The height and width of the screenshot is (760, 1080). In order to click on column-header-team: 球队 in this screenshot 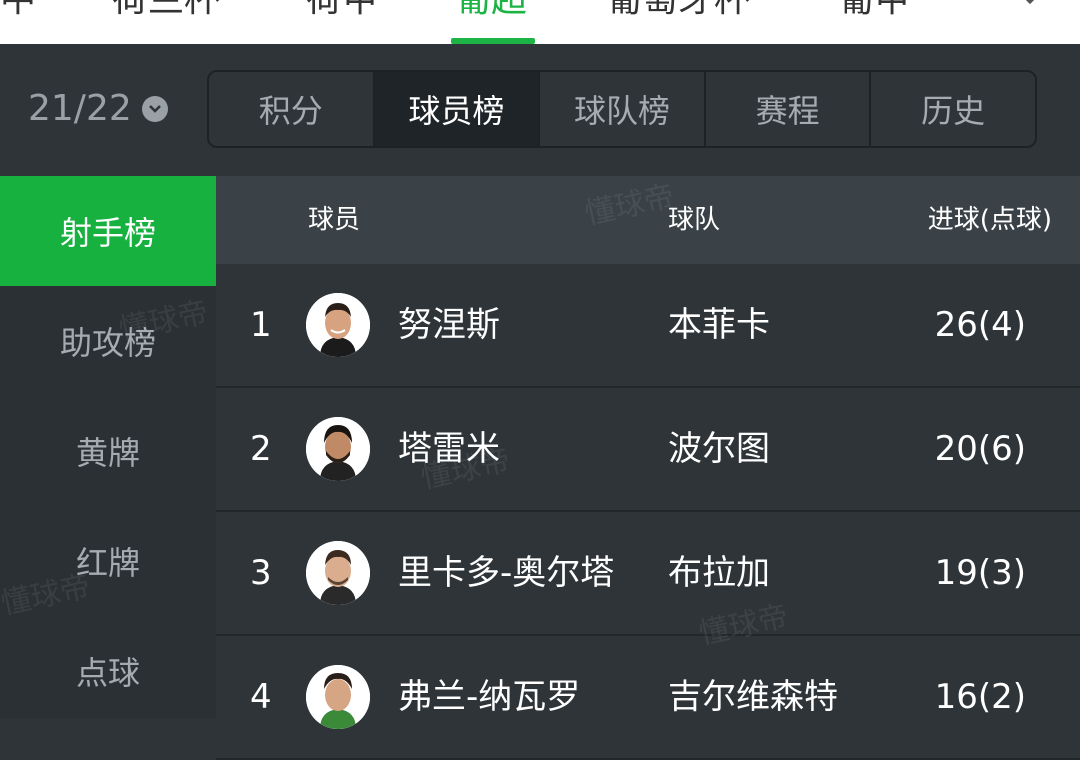, I will do `click(694, 220)`.